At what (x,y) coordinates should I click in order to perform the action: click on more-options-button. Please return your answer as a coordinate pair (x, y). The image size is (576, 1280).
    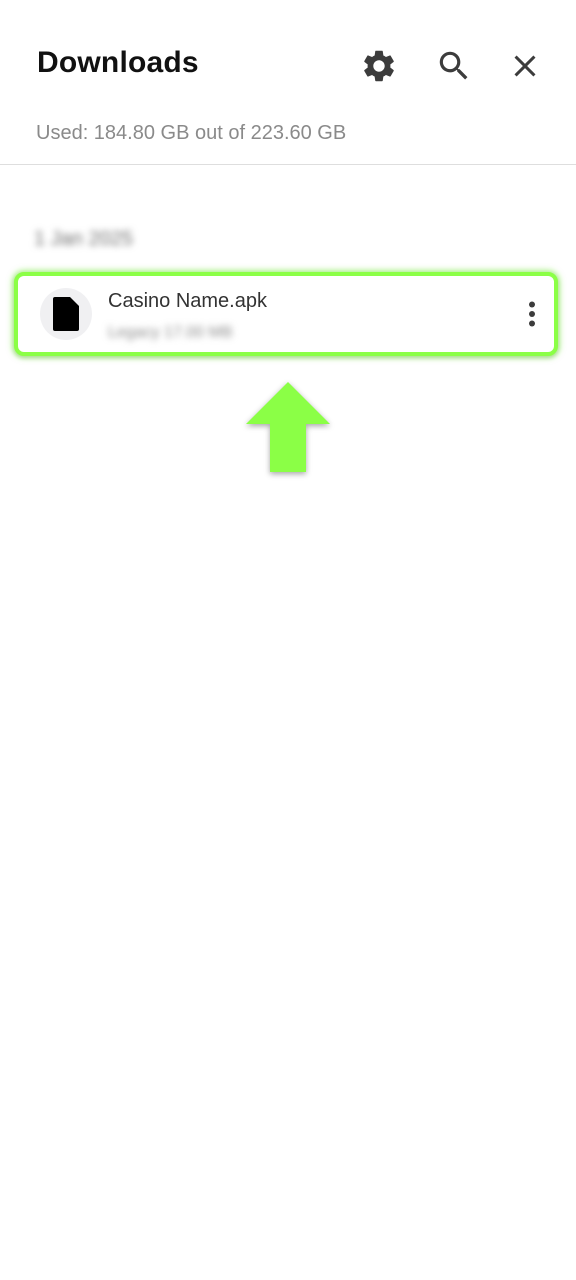
    Looking at the image, I should click on (532, 314).